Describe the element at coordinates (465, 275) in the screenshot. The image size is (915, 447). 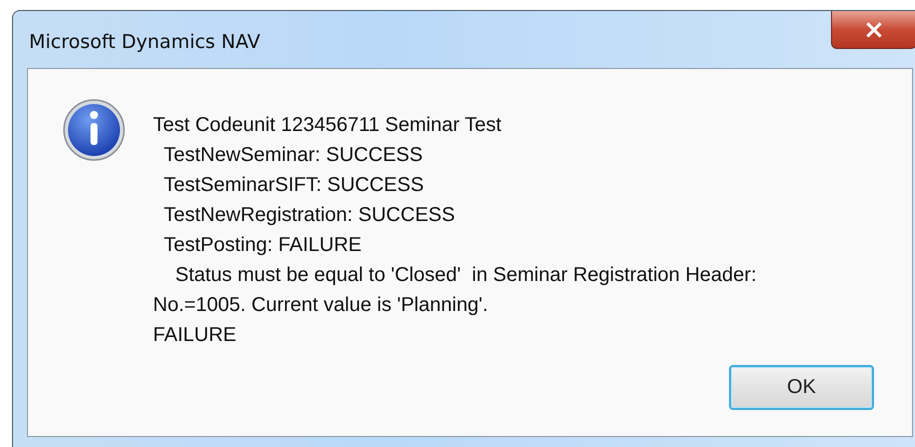
I see `message-line: Status must be equal to 'Closed' in Seminar Registration Header:` at that location.